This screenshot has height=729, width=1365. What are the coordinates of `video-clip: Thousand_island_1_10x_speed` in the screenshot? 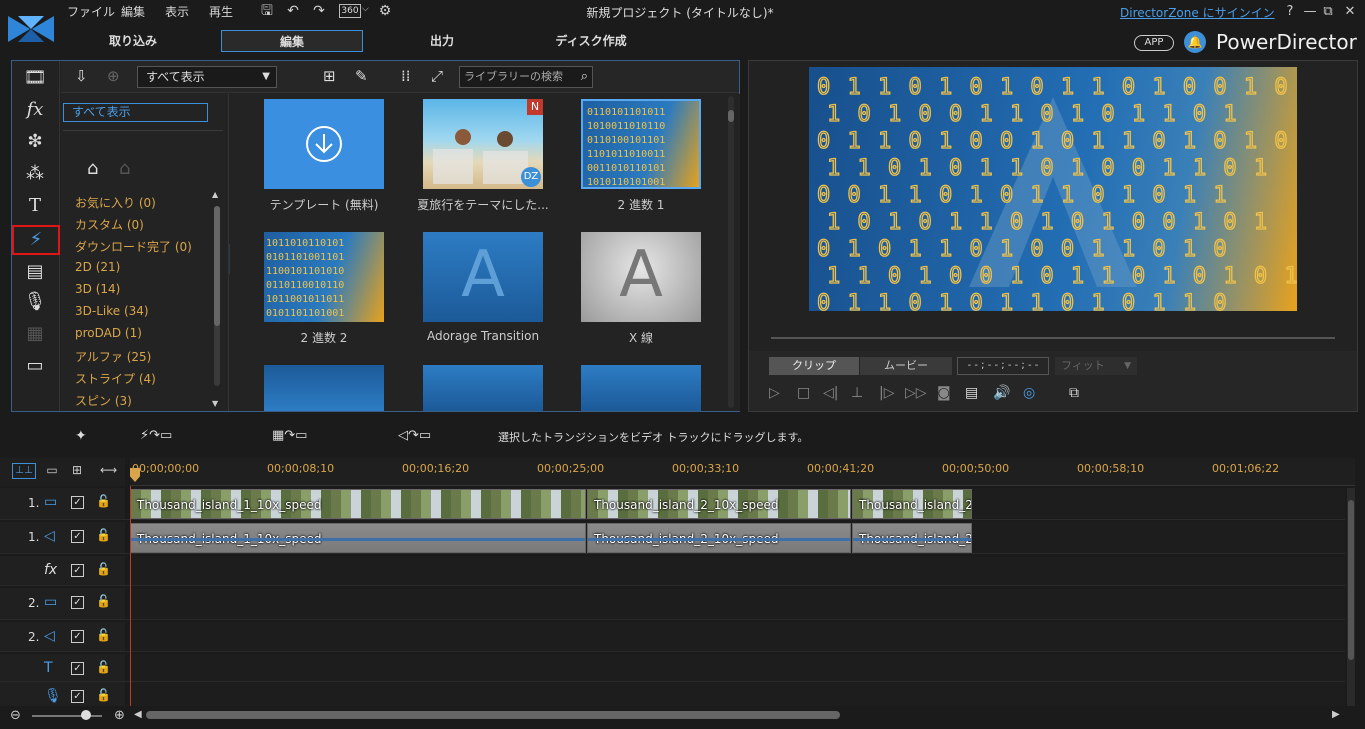 It's located at (358, 504).